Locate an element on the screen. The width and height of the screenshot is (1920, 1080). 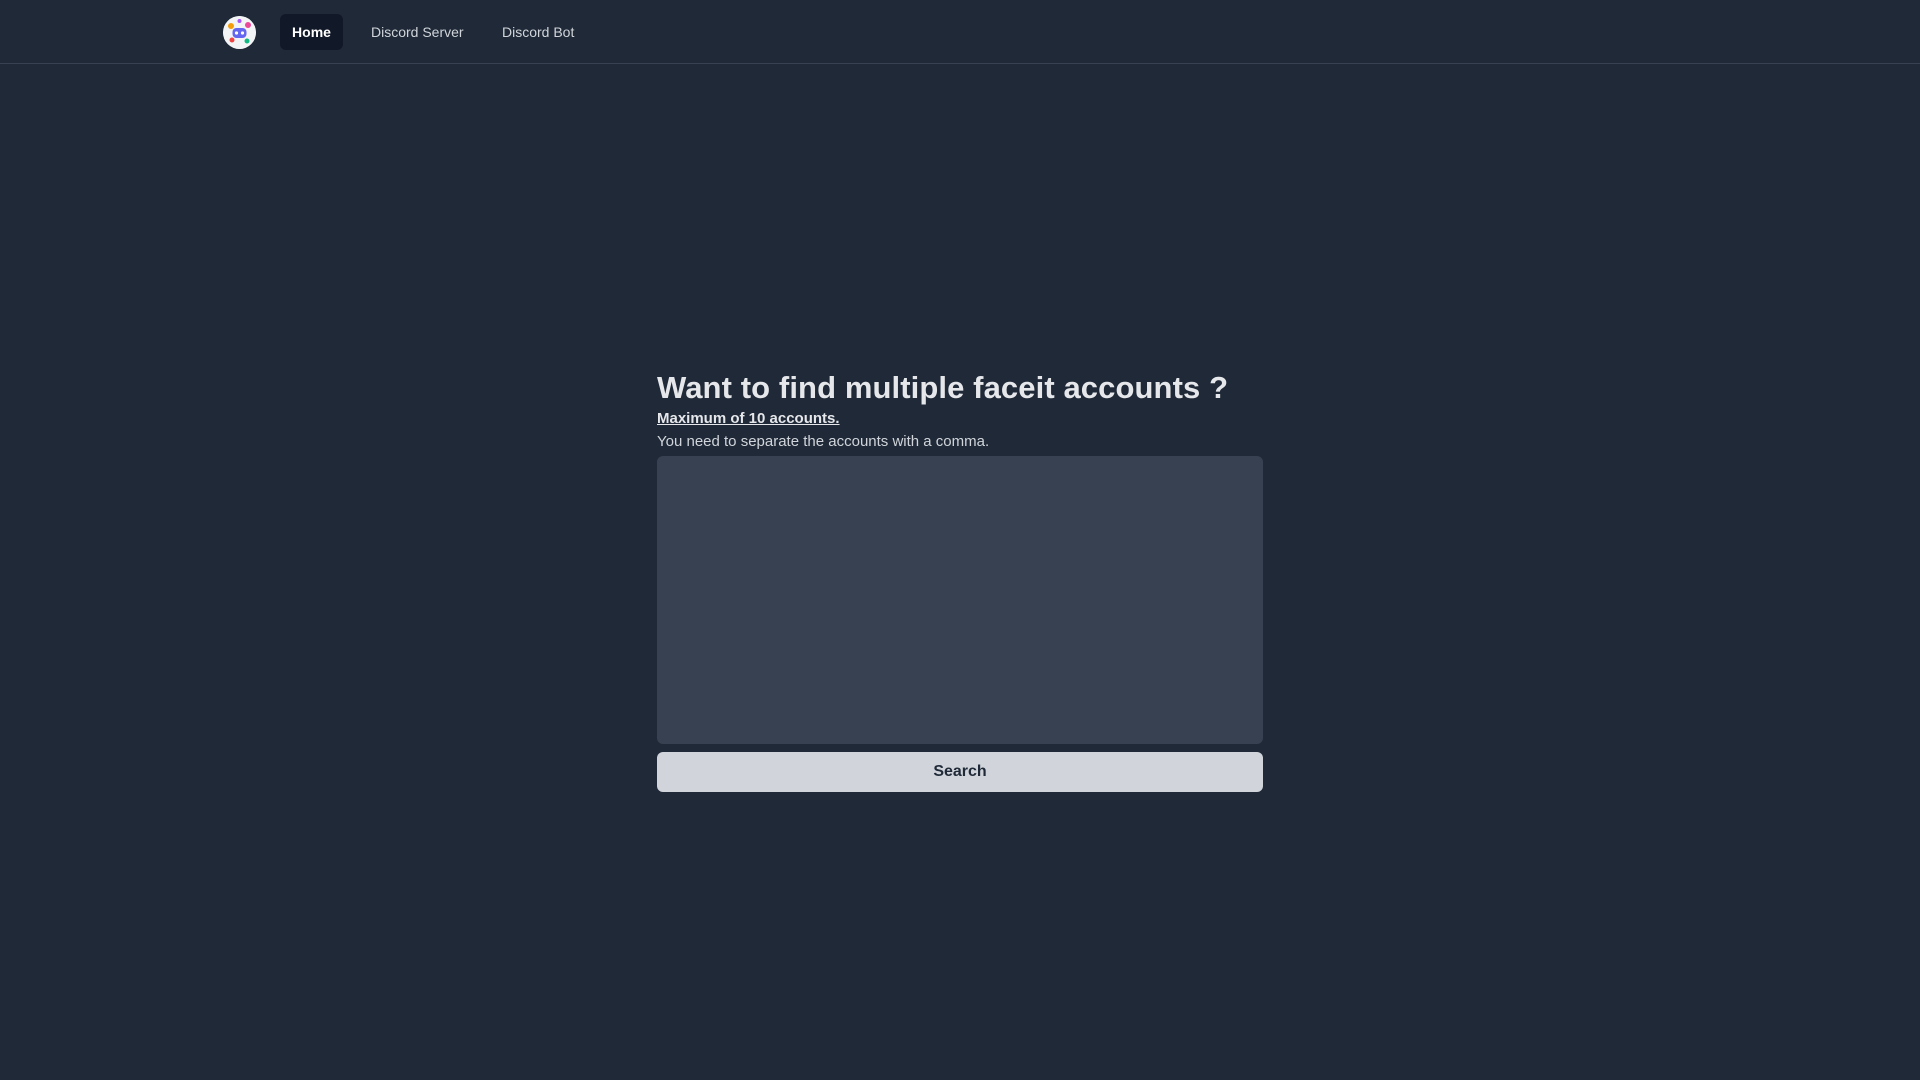
nav-discord-bot-link: Discord Bot is located at coordinates (538, 32).